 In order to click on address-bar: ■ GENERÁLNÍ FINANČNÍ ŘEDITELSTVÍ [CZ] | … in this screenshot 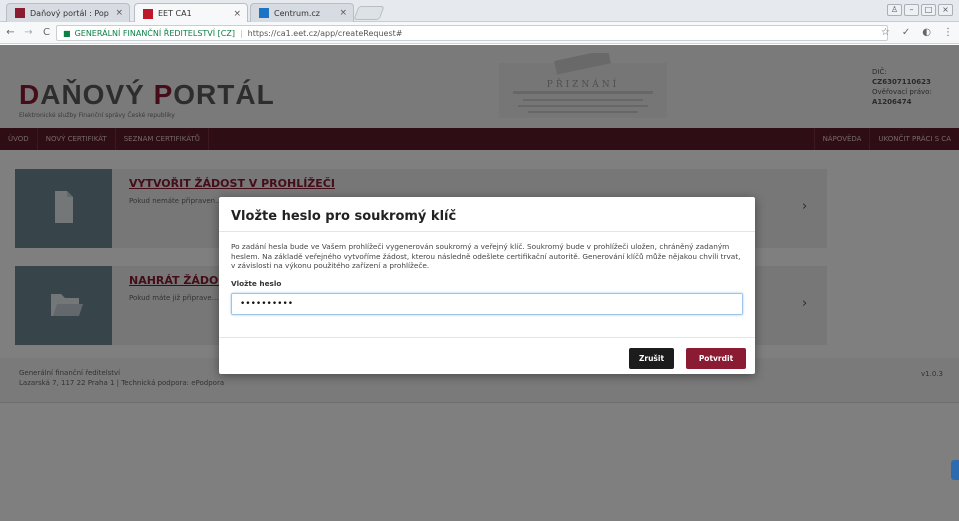, I will do `click(472, 33)`.